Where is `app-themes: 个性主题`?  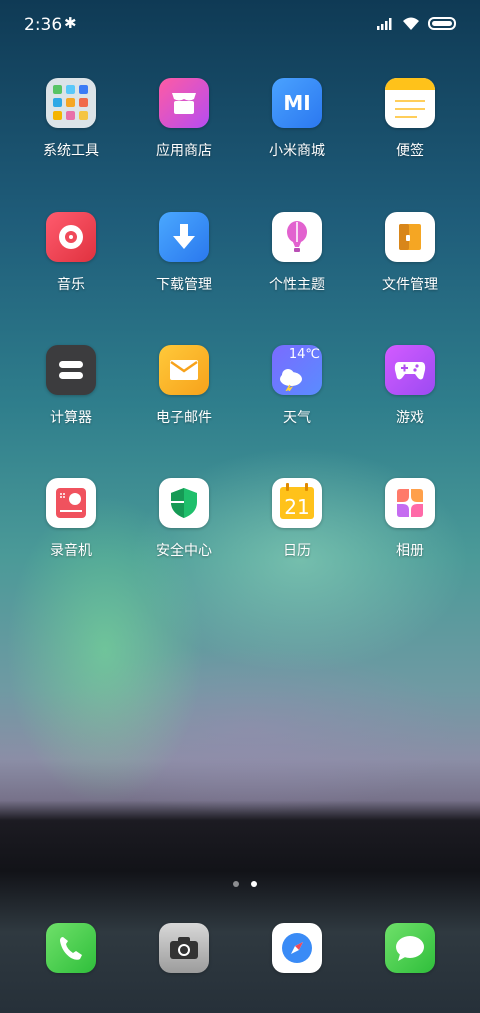 app-themes: 个性主题 is located at coordinates (297, 253).